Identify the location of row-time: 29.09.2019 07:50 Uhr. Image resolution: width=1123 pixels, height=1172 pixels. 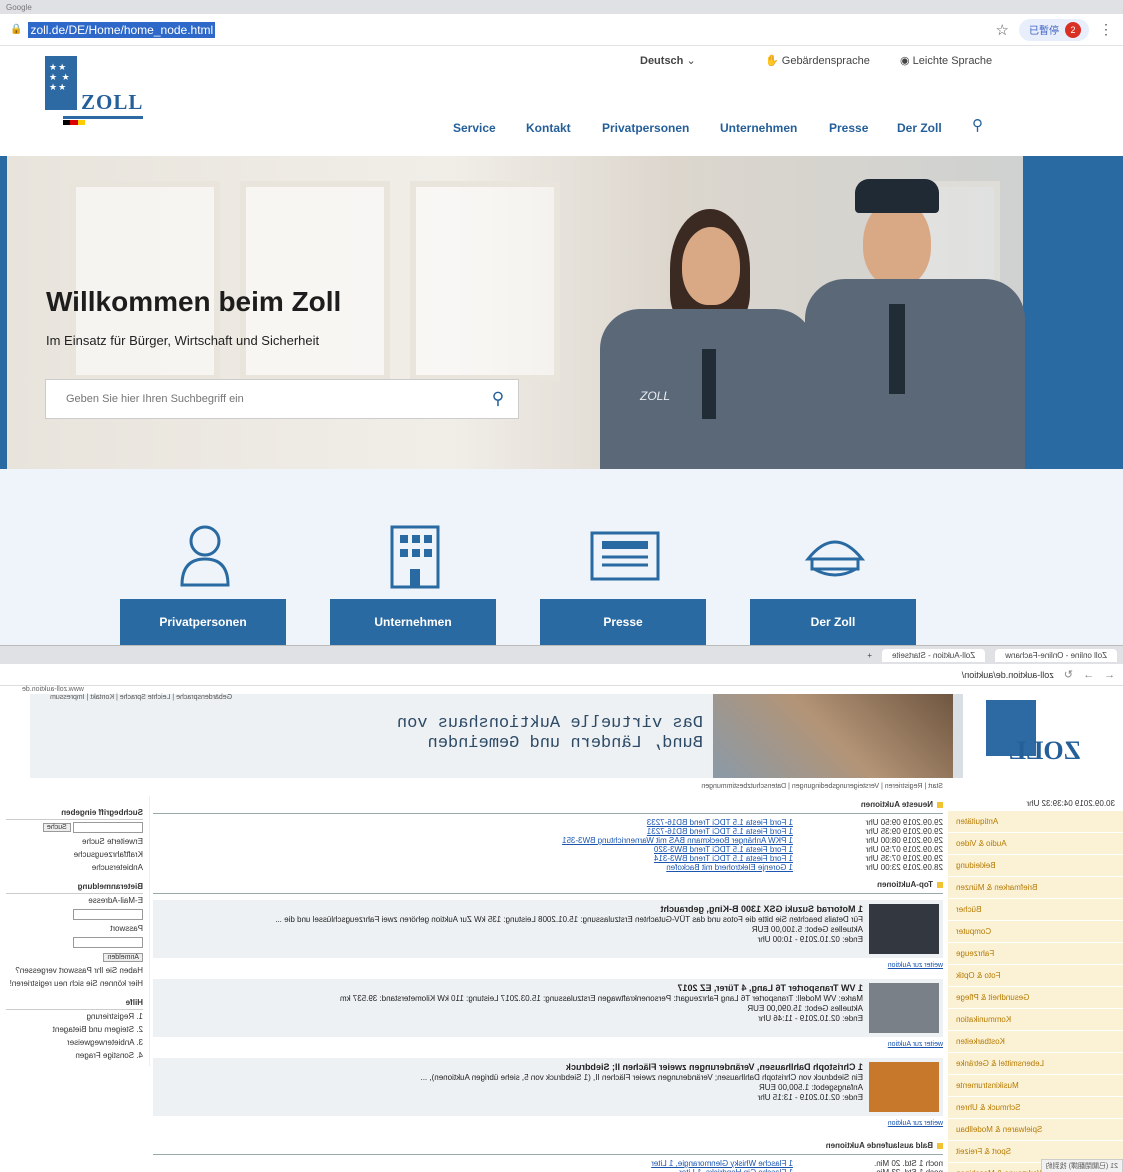
(904, 849).